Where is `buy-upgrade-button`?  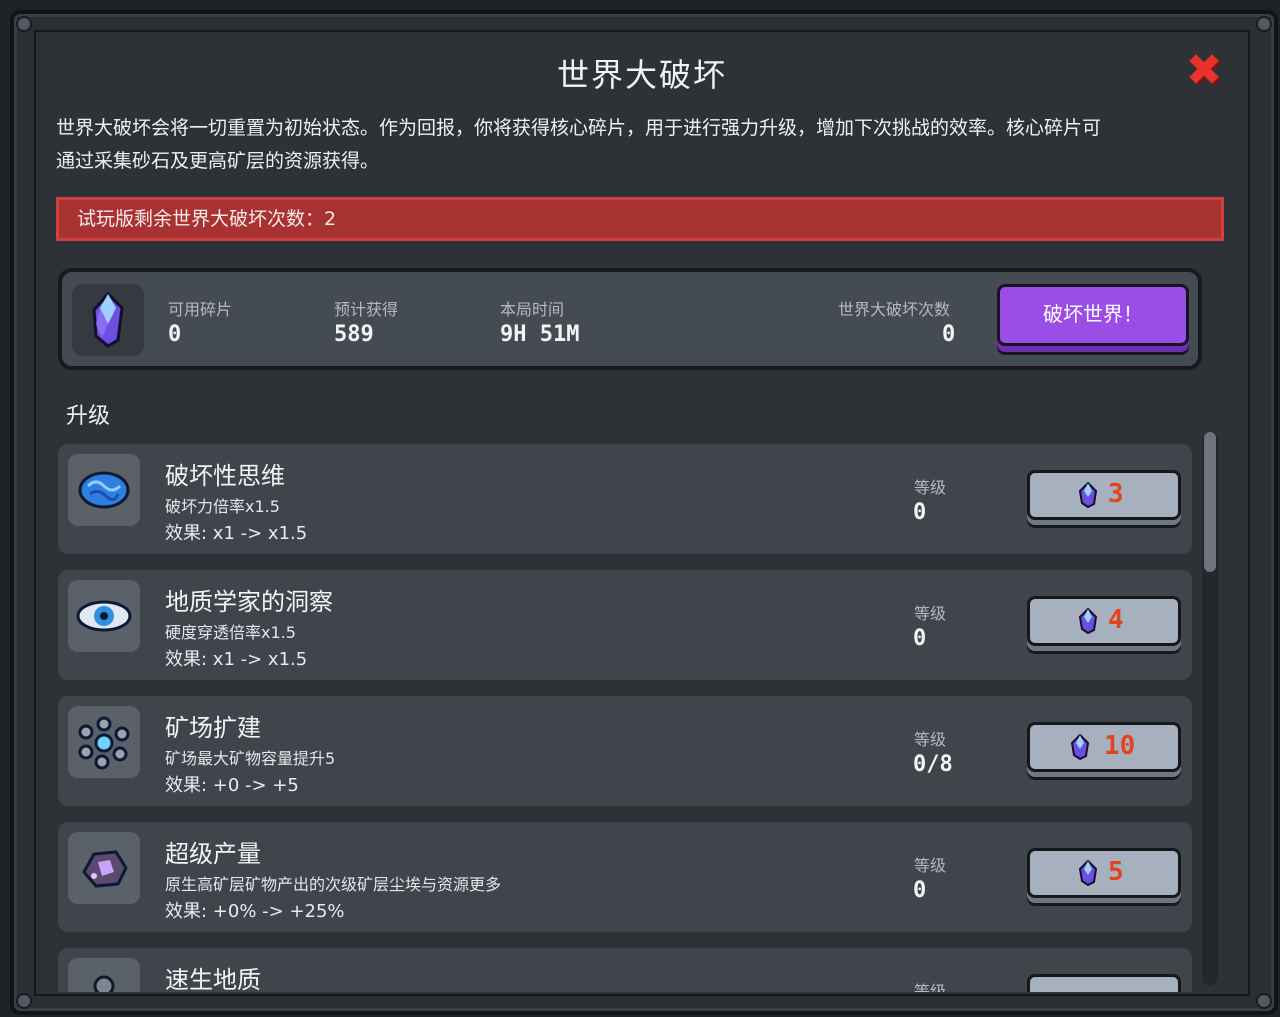
buy-upgrade-button is located at coordinates (1104, 983).